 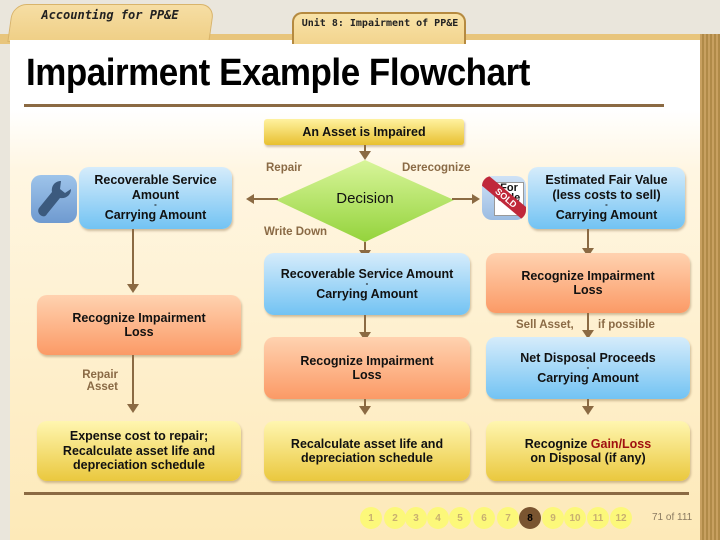 What do you see at coordinates (484, 518) in the screenshot?
I see `page-button-6: 6` at bounding box center [484, 518].